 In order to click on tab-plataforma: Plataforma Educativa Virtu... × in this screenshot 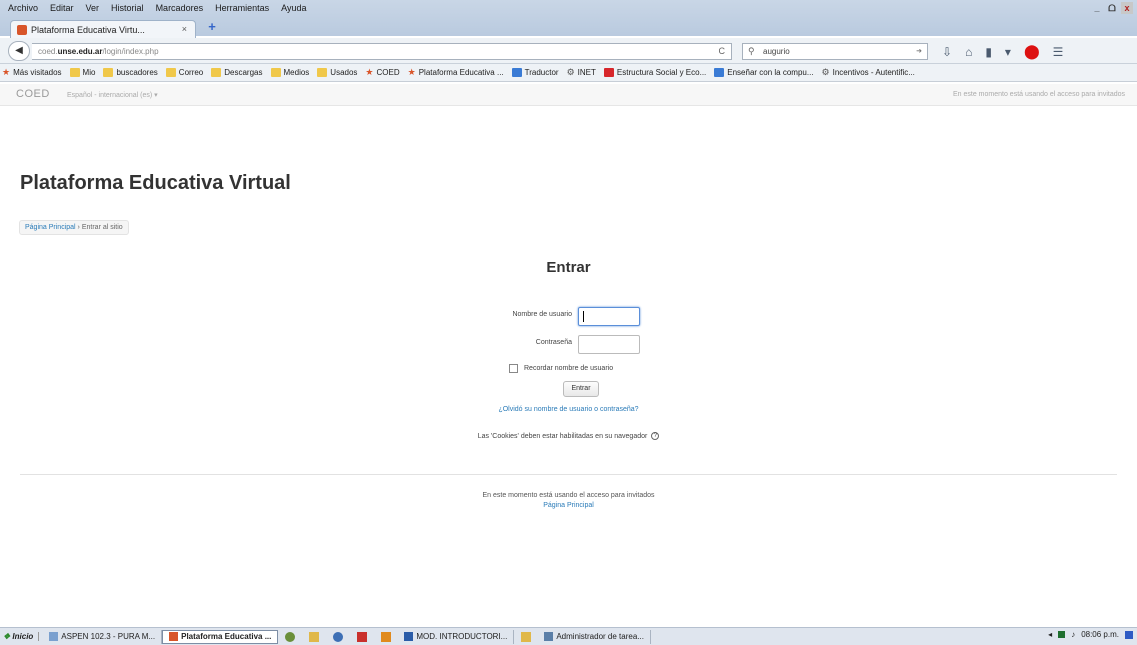, I will do `click(103, 29)`.